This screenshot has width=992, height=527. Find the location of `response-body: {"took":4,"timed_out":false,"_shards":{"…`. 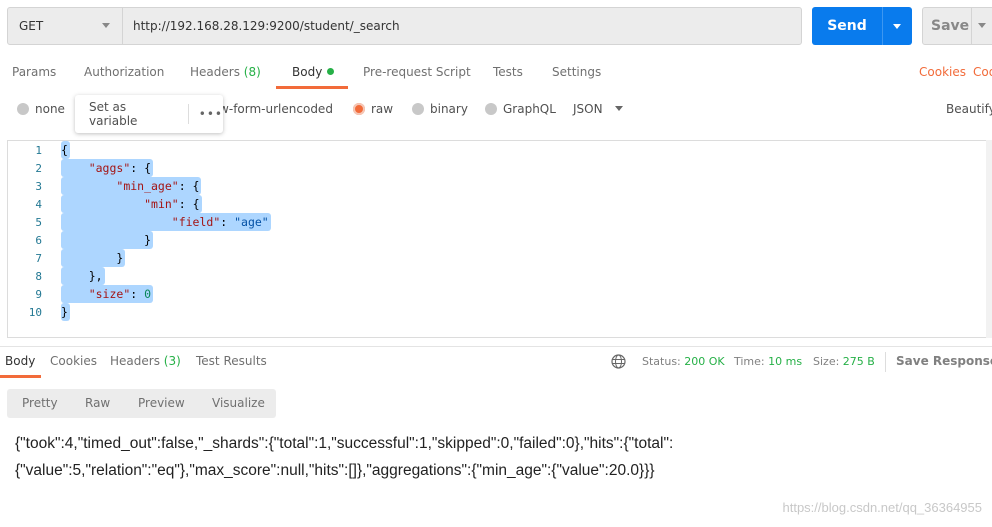

response-body: {"took":4,"timed_out":false,"_shards":{"… is located at coordinates (344, 457).